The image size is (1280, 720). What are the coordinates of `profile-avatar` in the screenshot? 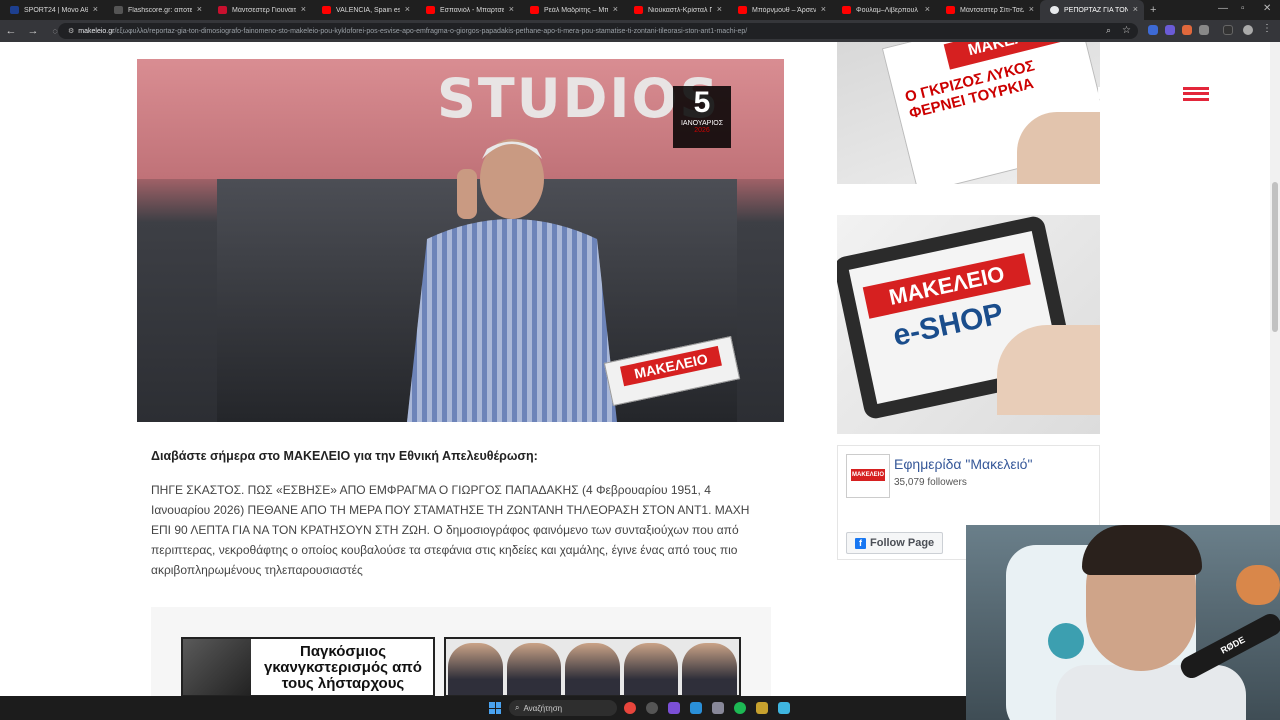 It's located at (1248, 30).